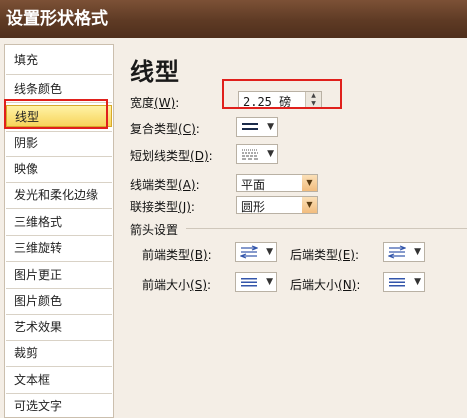 This screenshot has width=467, height=418. I want to click on begin-type-label: 前端类型(B):, so click(177, 255).